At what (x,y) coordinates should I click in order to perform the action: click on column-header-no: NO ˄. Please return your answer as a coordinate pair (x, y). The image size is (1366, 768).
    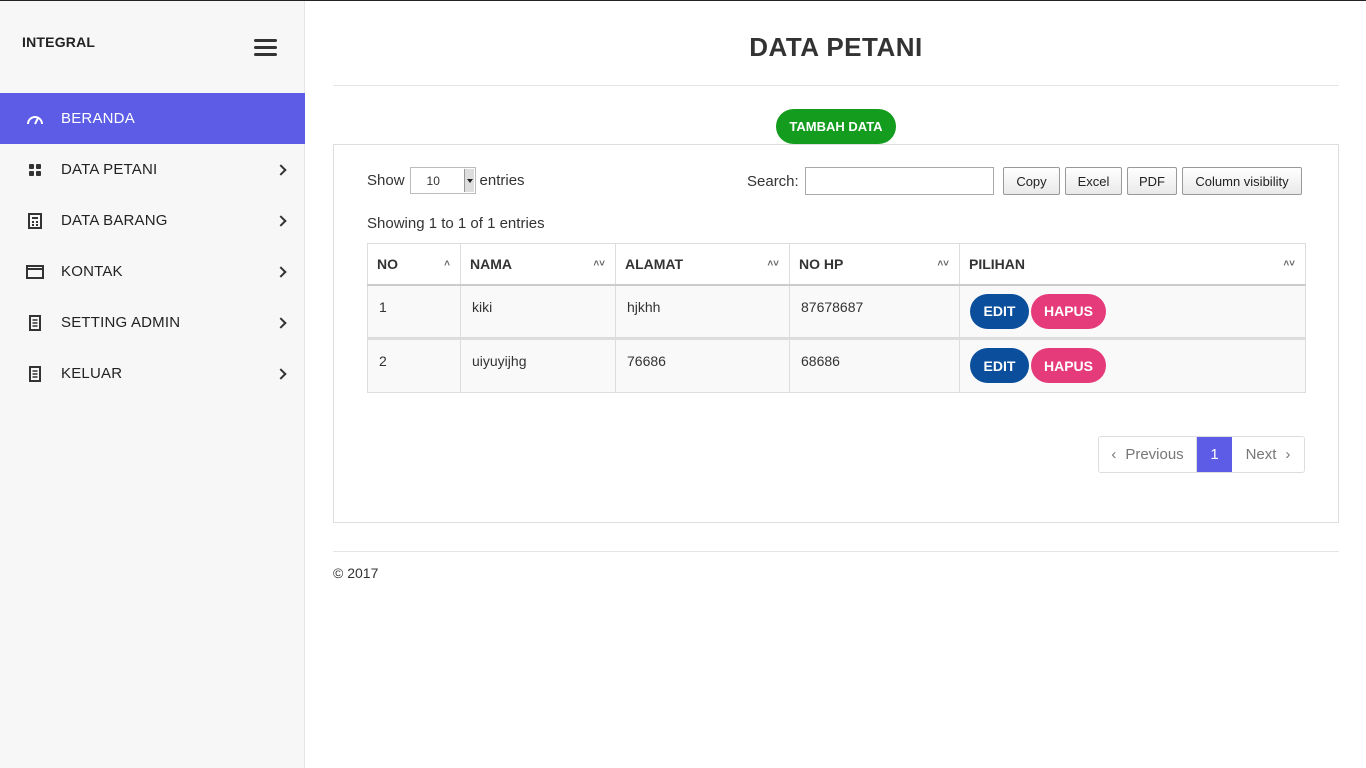
    Looking at the image, I should click on (414, 264).